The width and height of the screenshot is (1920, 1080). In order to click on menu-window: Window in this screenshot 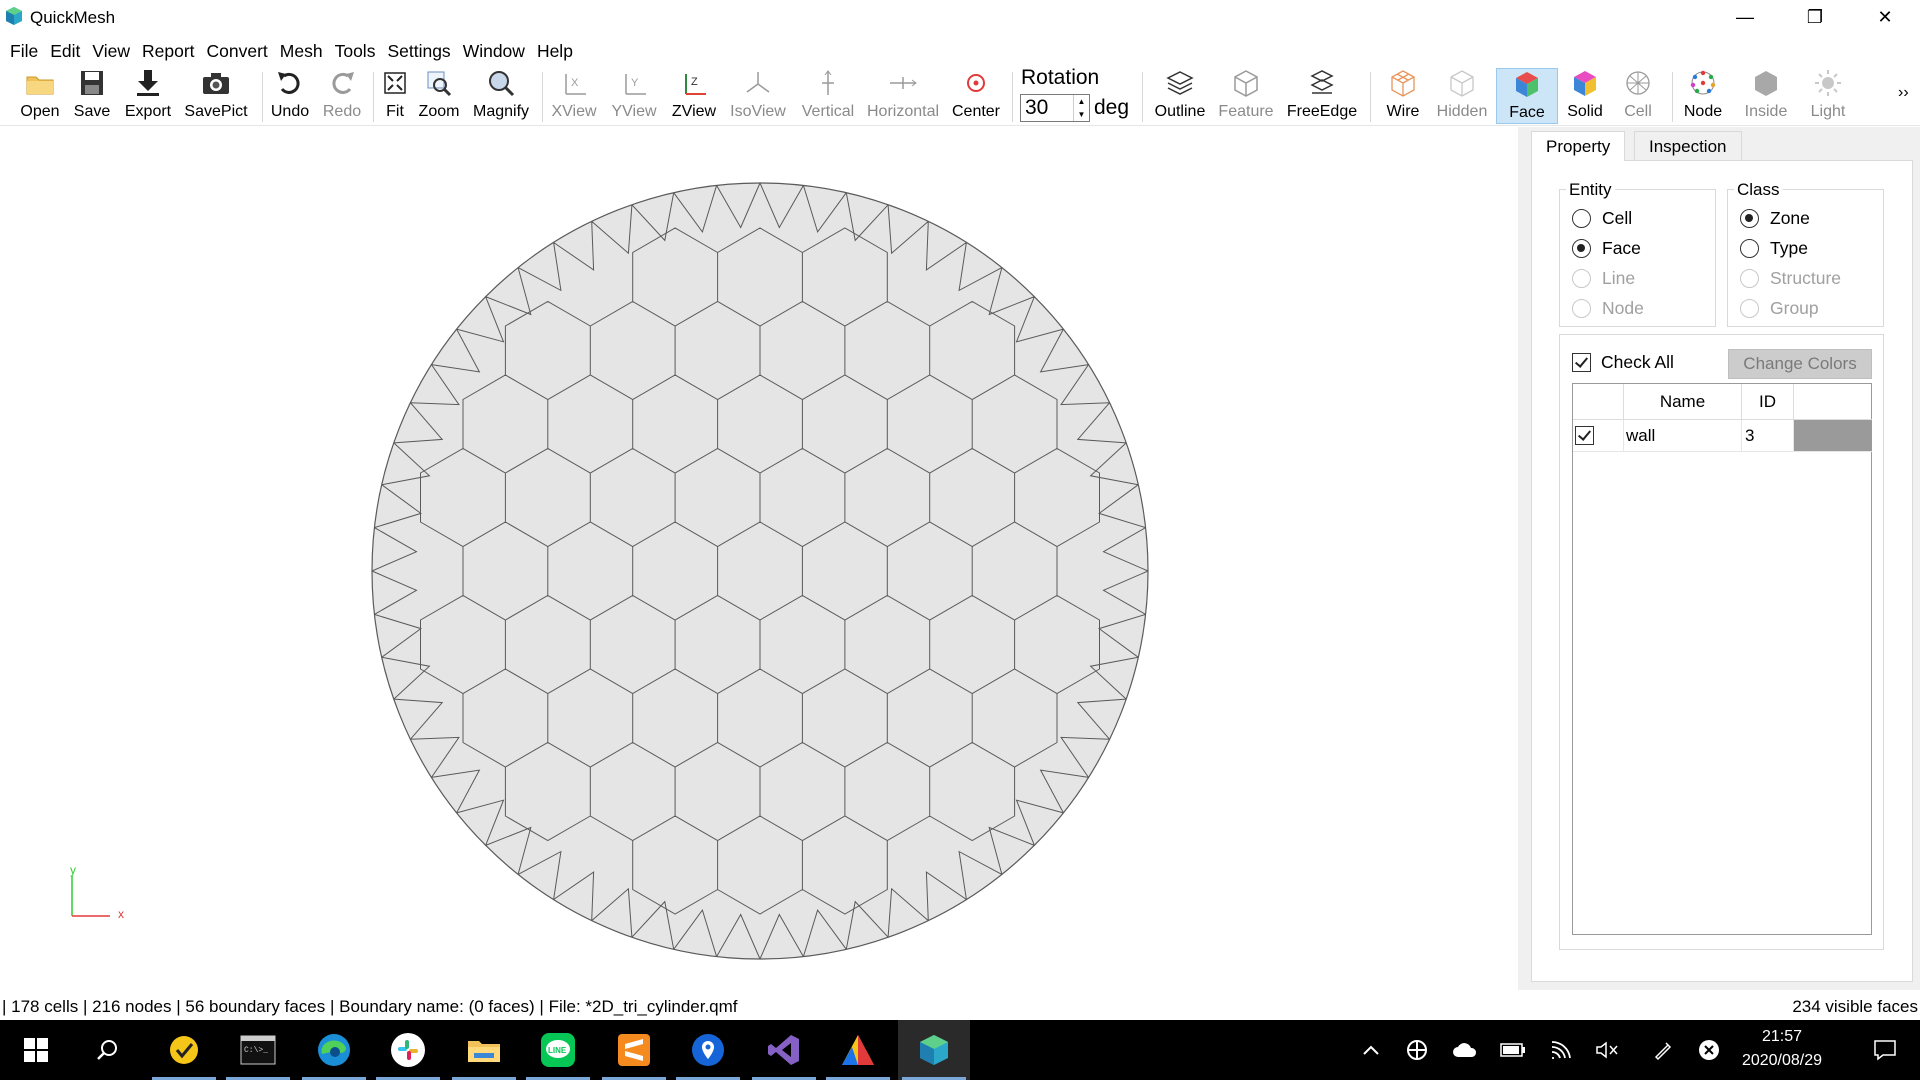, I will do `click(494, 51)`.